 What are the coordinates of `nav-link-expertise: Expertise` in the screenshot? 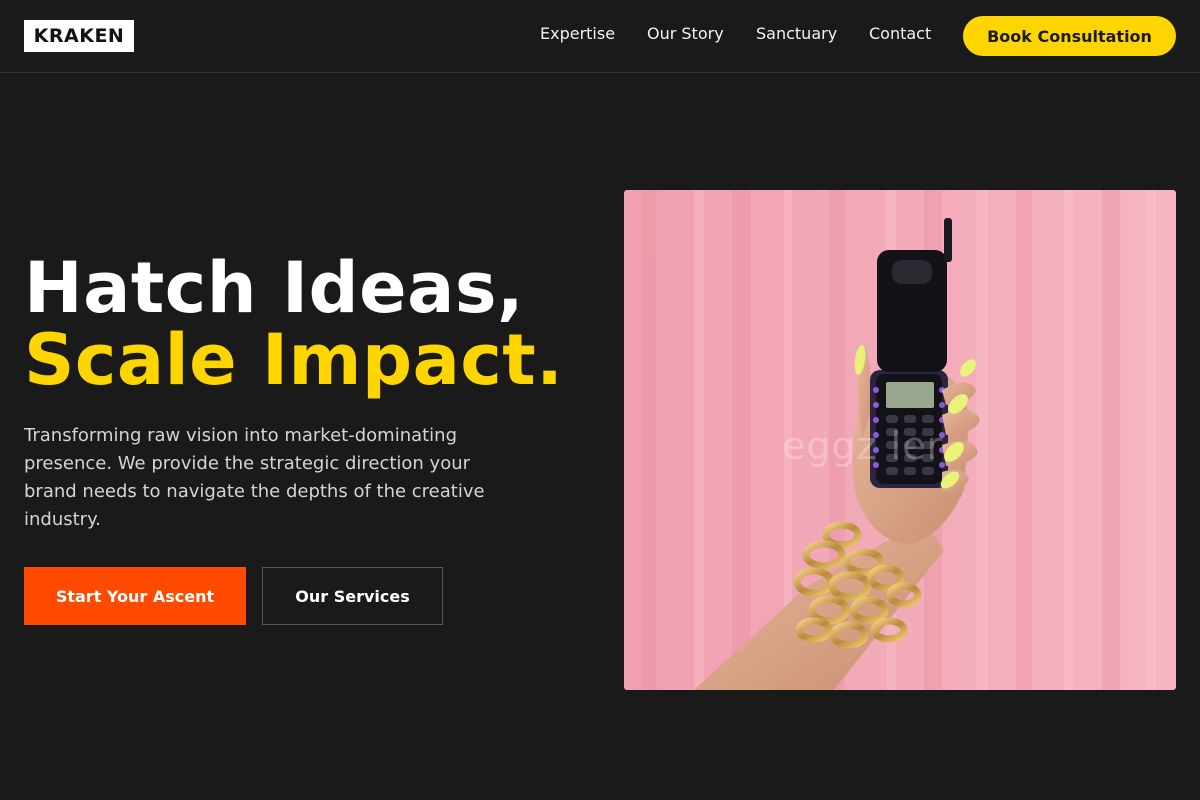 It's located at (577, 34).